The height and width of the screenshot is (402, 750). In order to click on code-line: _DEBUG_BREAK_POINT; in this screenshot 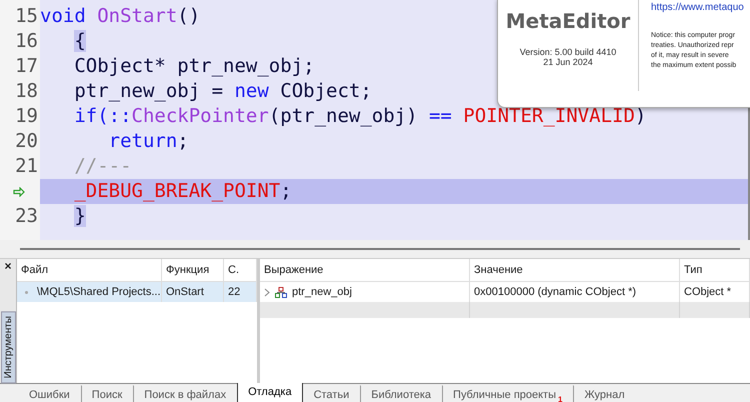, I will do `click(182, 191)`.